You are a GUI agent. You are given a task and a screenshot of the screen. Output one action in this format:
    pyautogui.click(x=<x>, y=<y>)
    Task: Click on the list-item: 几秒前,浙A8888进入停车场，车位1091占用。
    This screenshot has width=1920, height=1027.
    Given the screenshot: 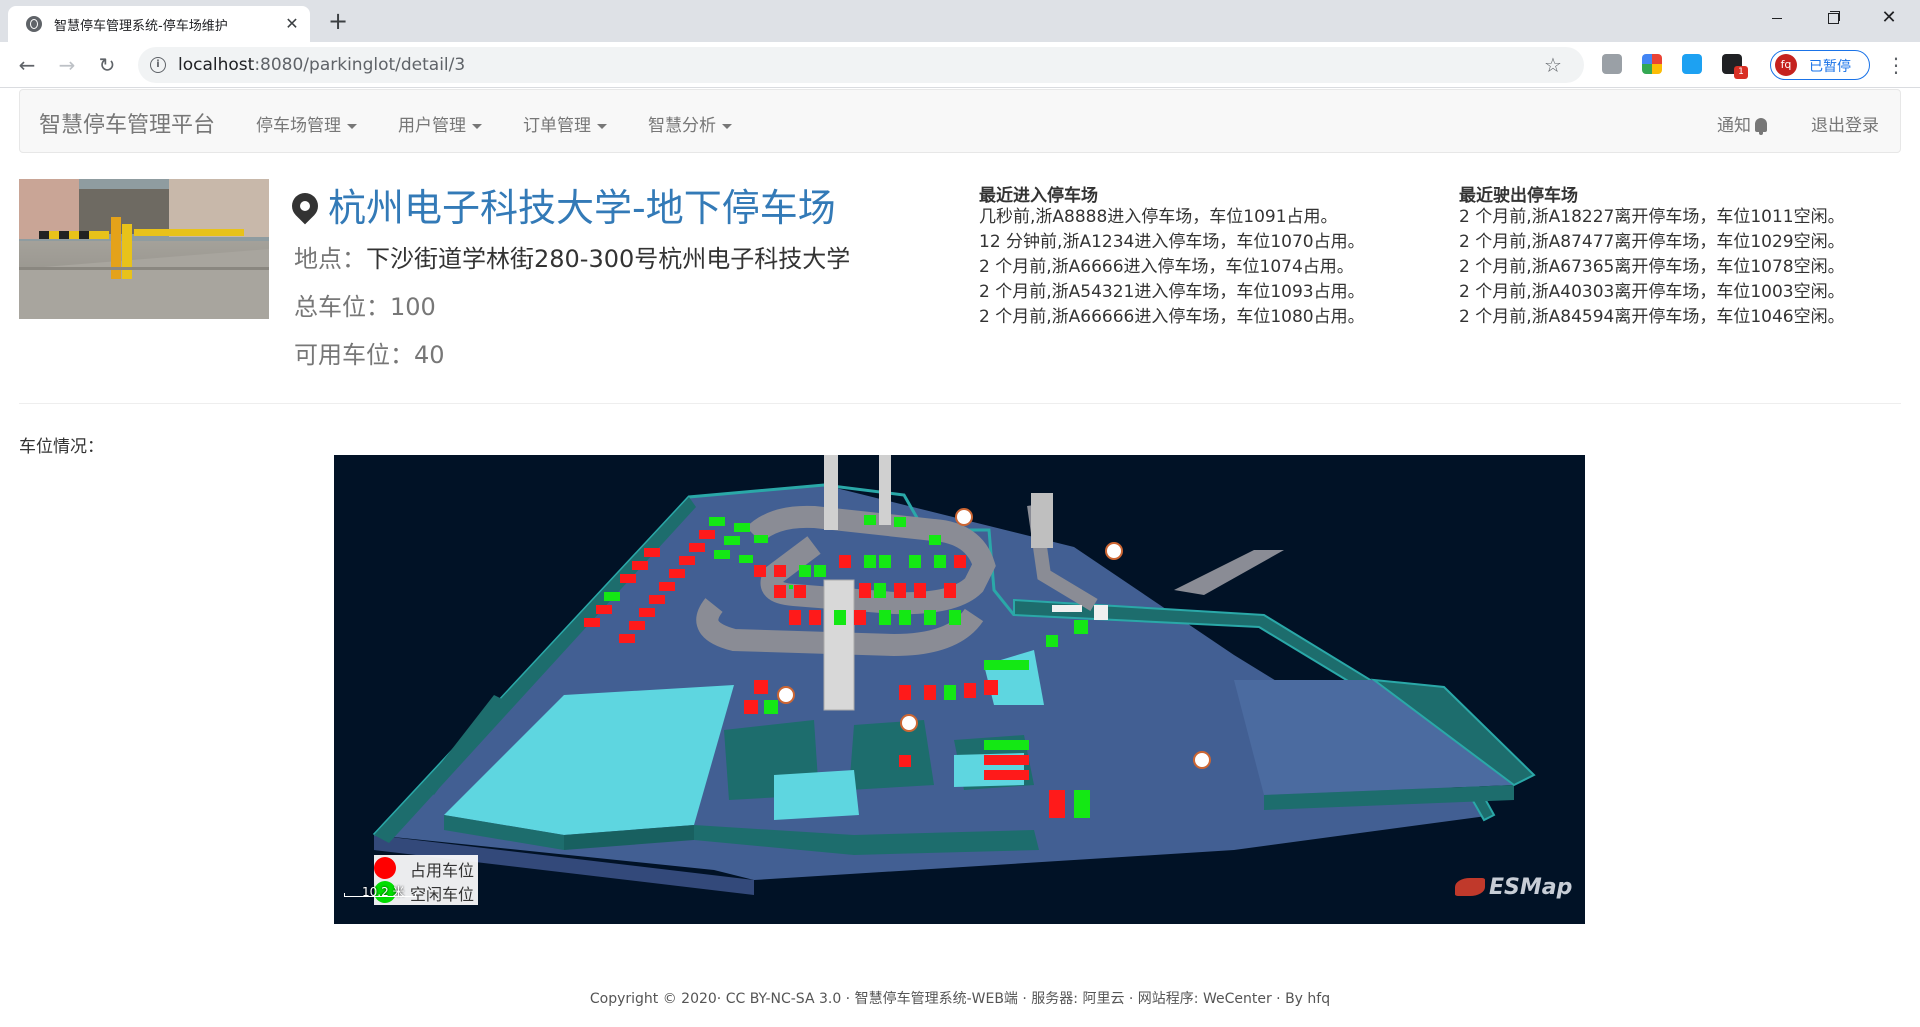 What is the action you would take?
    pyautogui.click(x=1158, y=217)
    